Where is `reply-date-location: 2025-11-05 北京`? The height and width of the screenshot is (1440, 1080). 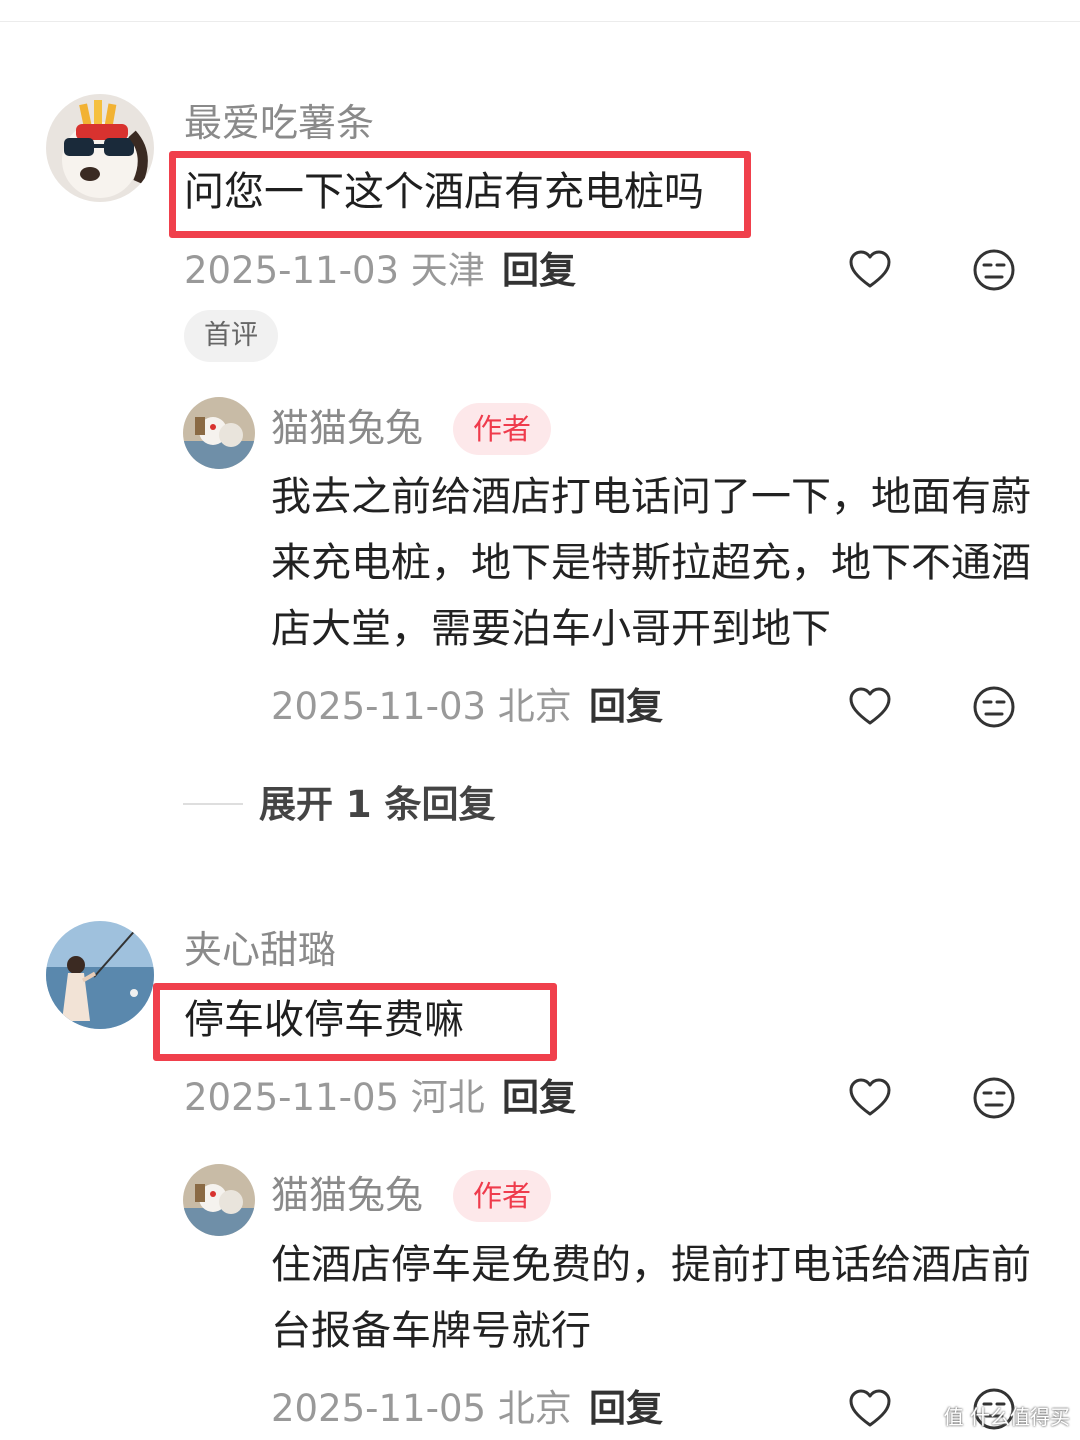 reply-date-location: 2025-11-05 北京 is located at coordinates (421, 1408).